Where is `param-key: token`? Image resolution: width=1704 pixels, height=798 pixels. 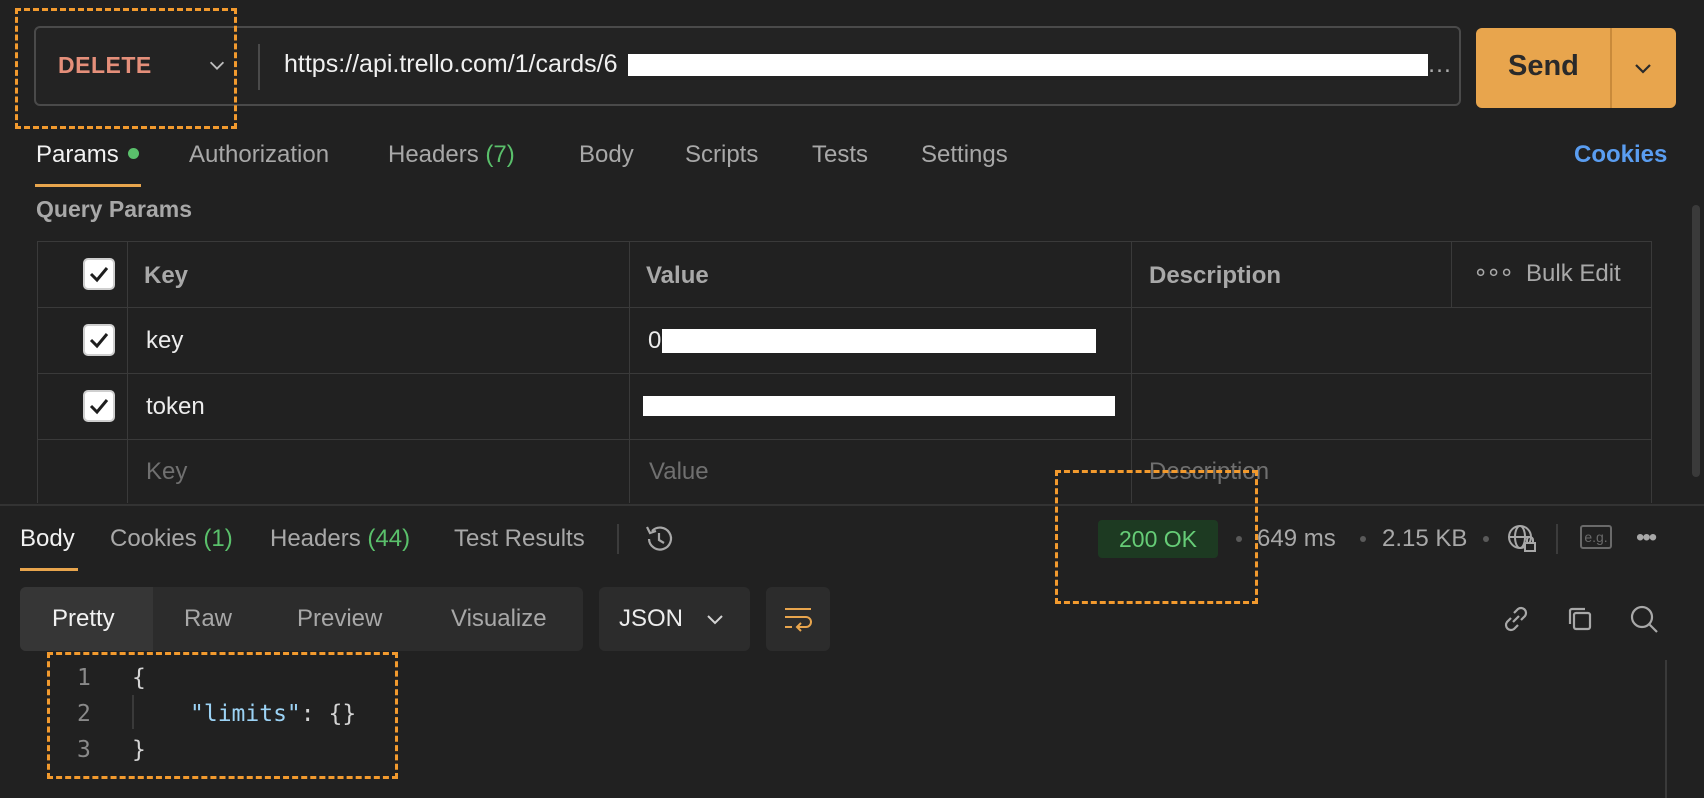
param-key: token is located at coordinates (175, 407).